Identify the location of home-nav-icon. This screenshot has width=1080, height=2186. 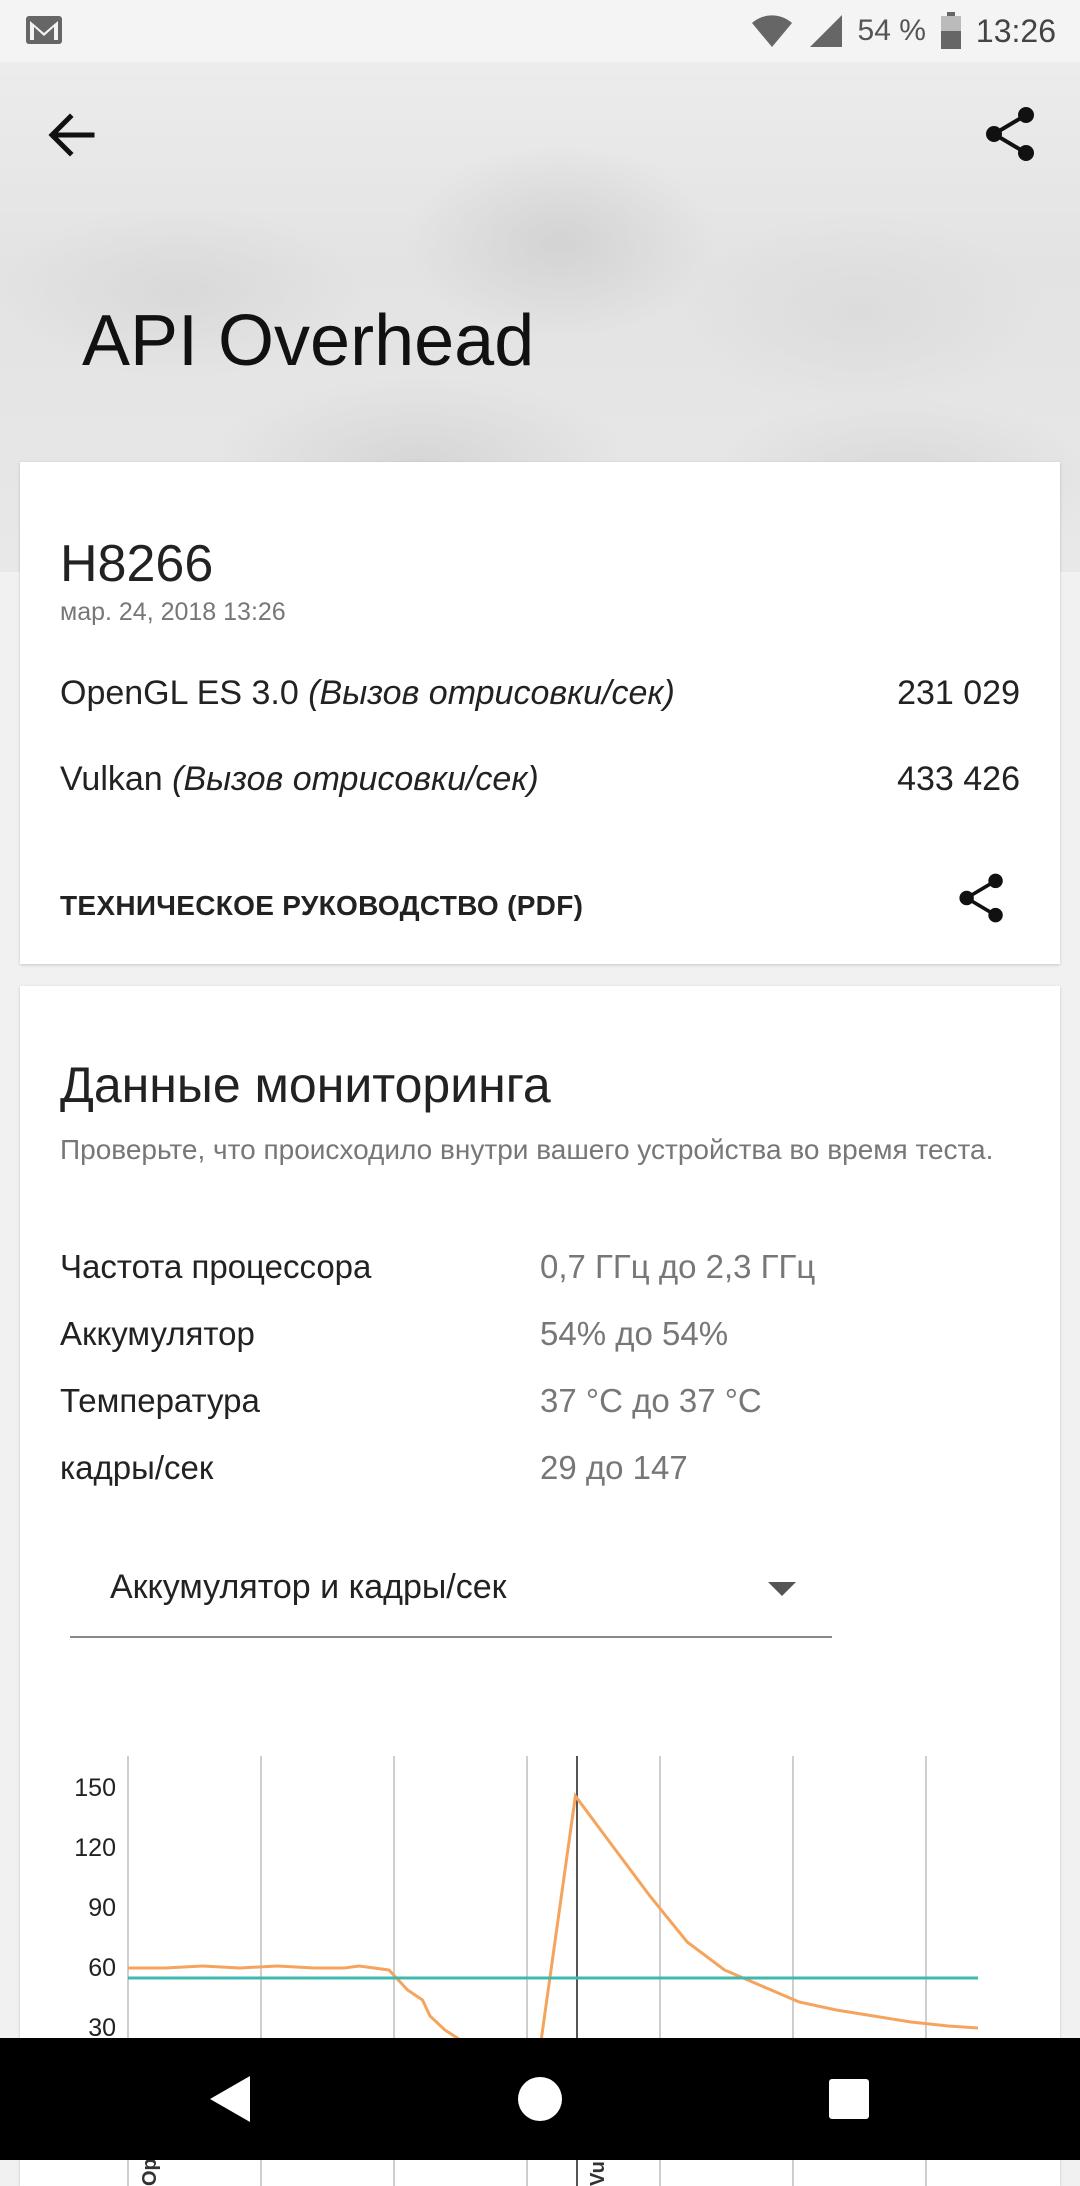
(540, 2099).